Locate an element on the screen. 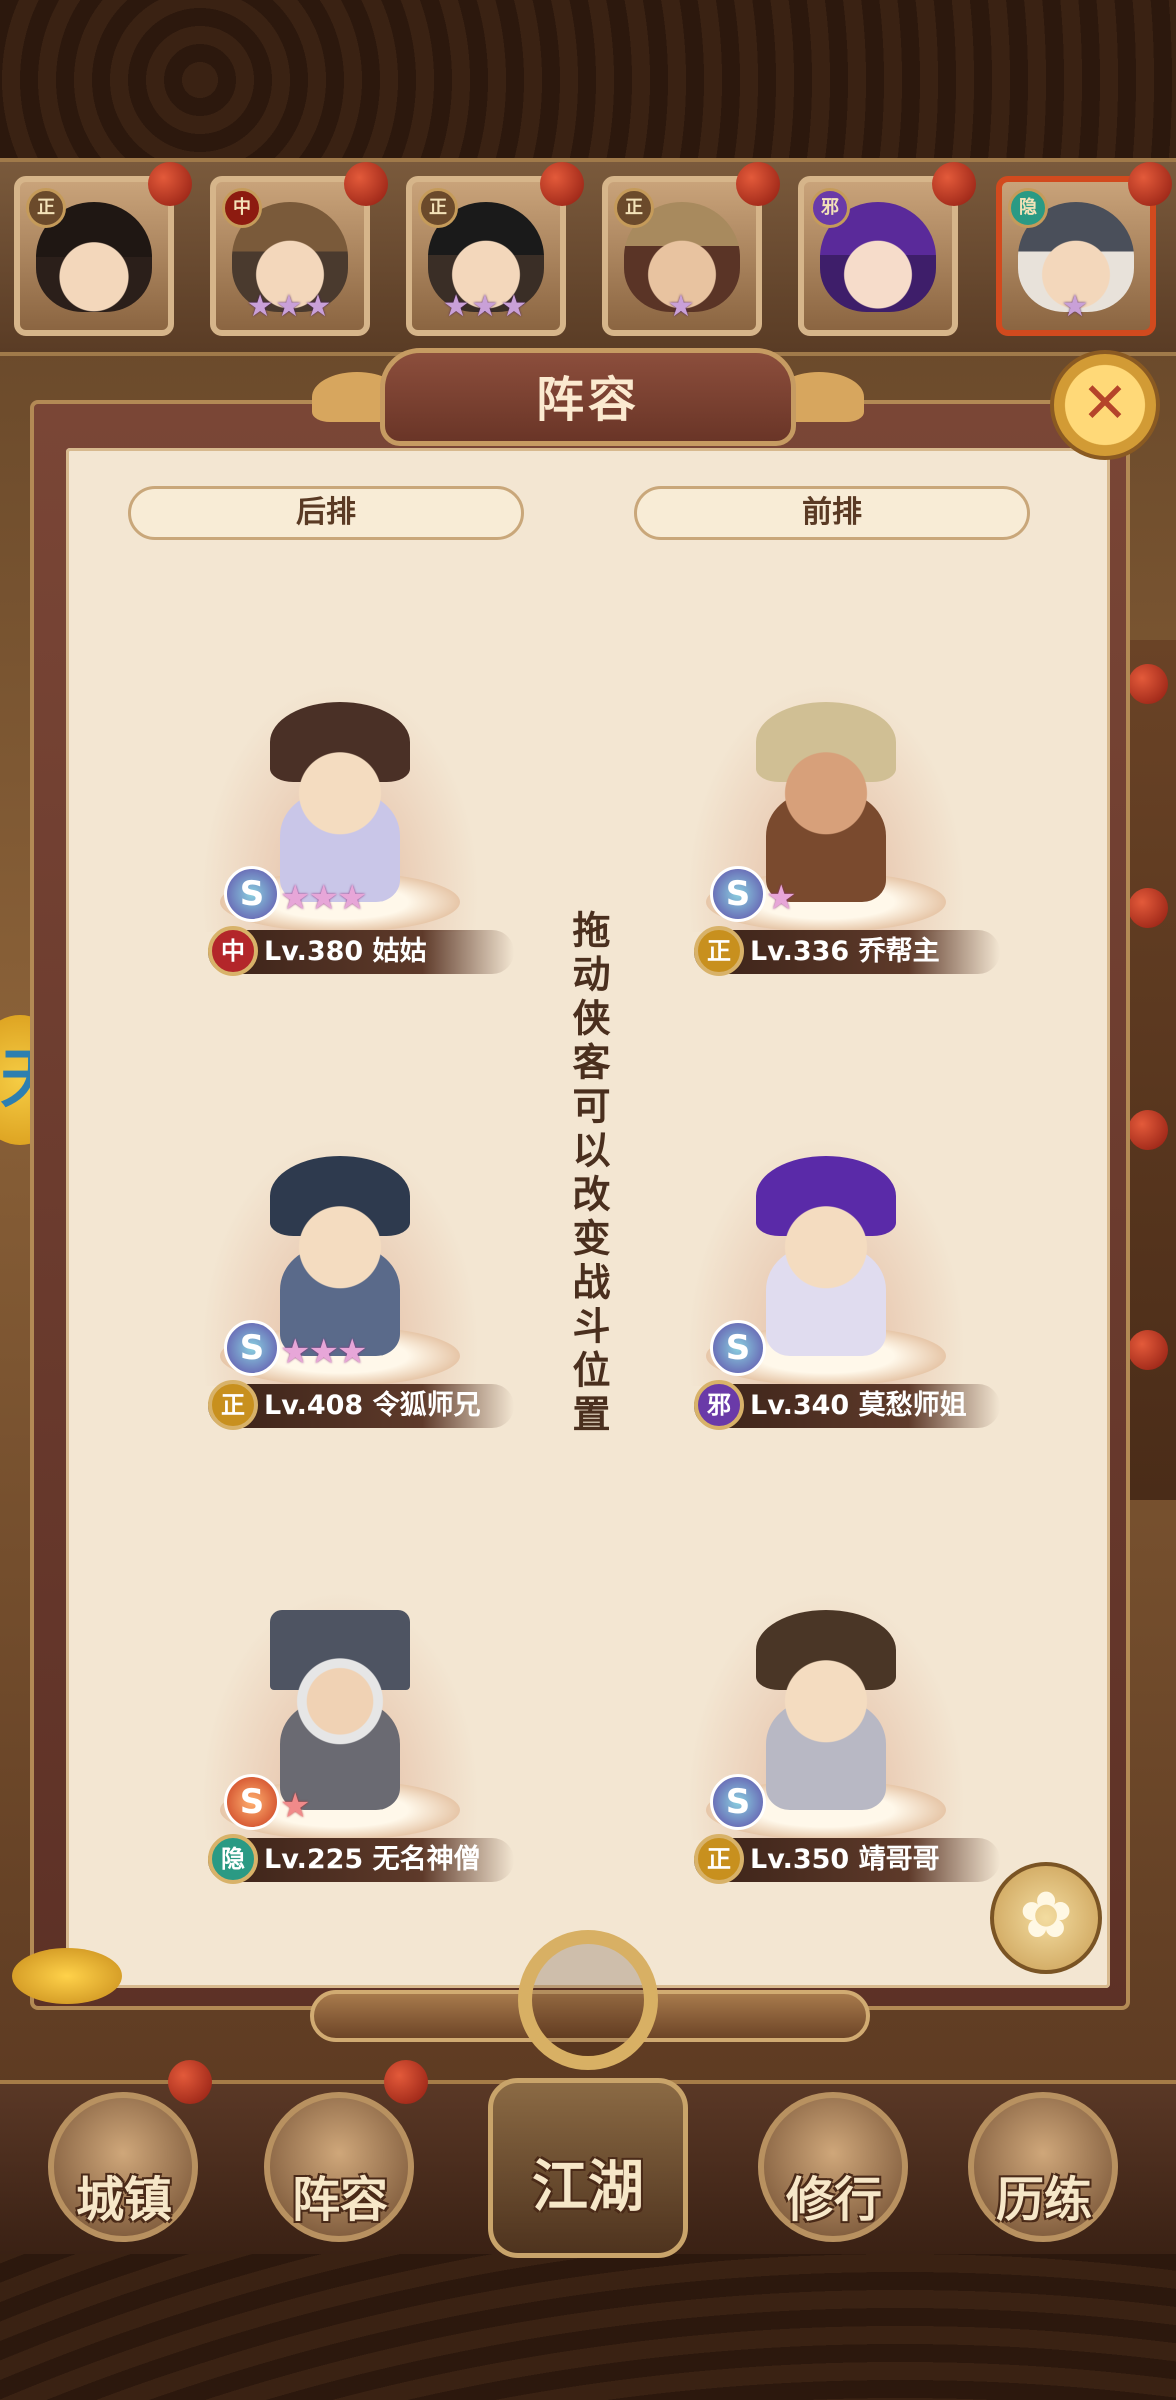 Image resolution: width=1176 pixels, height=2400 pixels. gold-coin-icon is located at coordinates (67, 1976).